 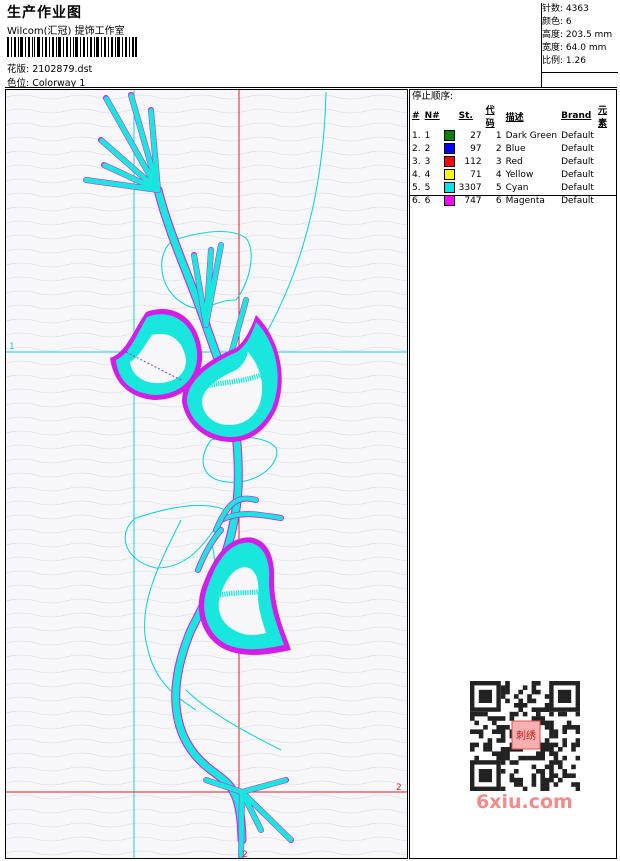 What do you see at coordinates (586, 48) in the screenshot?
I see `width-value: 64.0 mm` at bounding box center [586, 48].